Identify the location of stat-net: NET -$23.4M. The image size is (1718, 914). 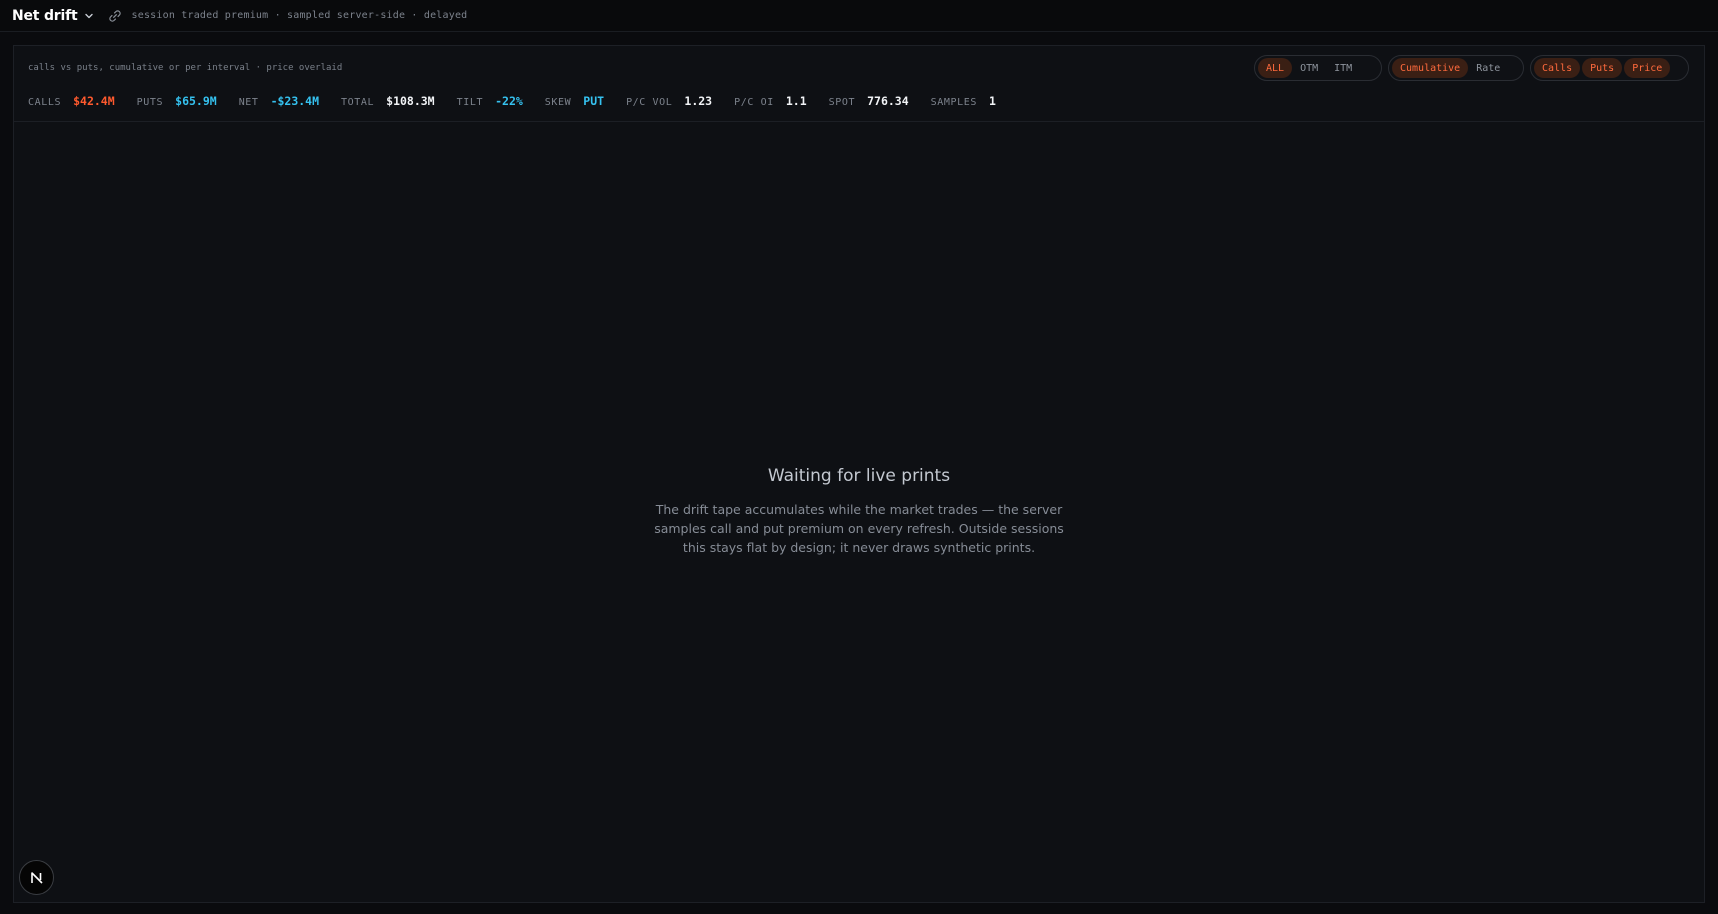
(279, 101).